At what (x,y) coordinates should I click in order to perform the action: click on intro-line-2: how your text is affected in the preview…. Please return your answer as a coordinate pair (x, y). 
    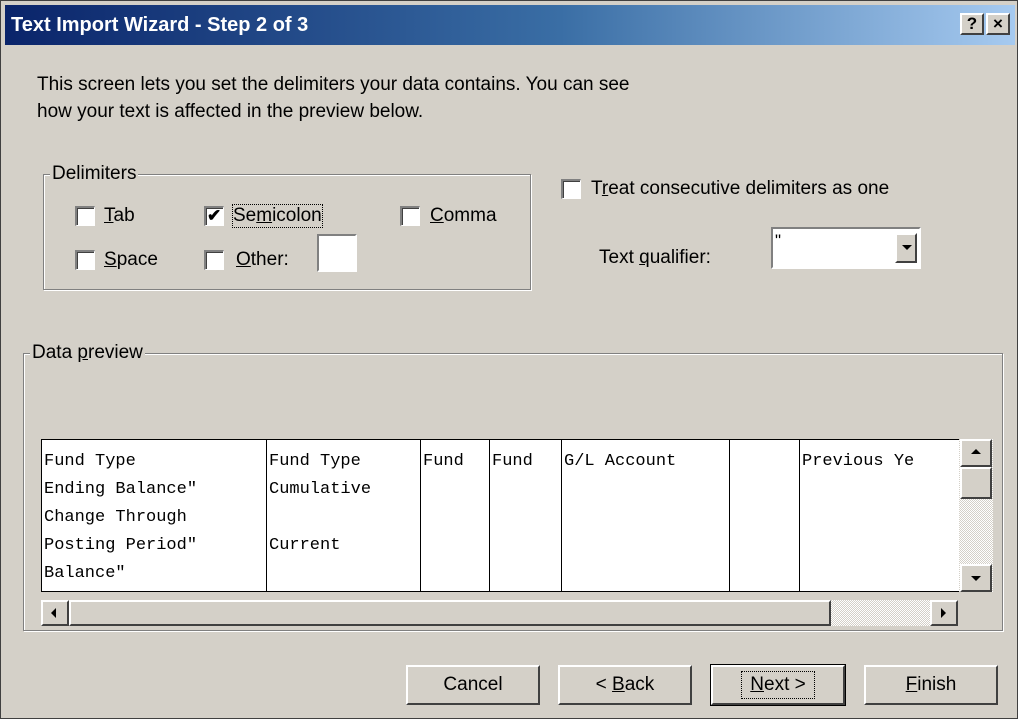
    Looking at the image, I should click on (230, 111).